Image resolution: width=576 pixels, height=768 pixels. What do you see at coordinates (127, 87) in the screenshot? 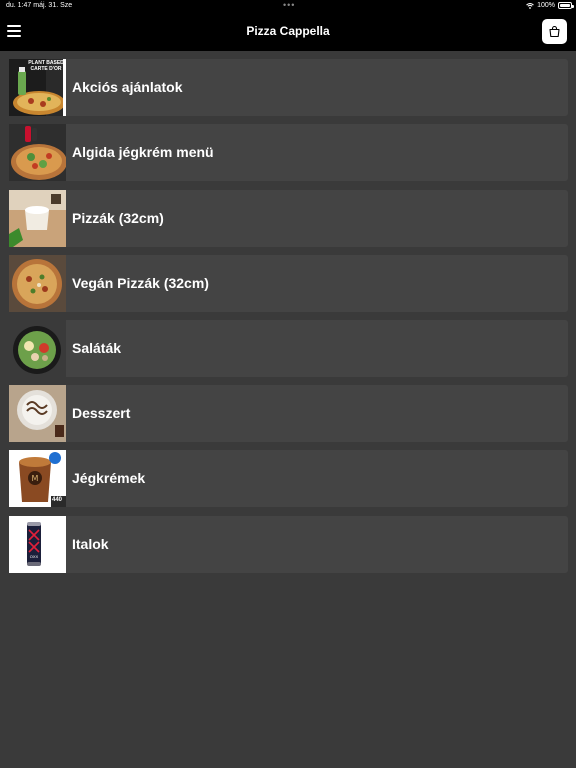
I see `category-label: Akciós ajánlatok` at bounding box center [127, 87].